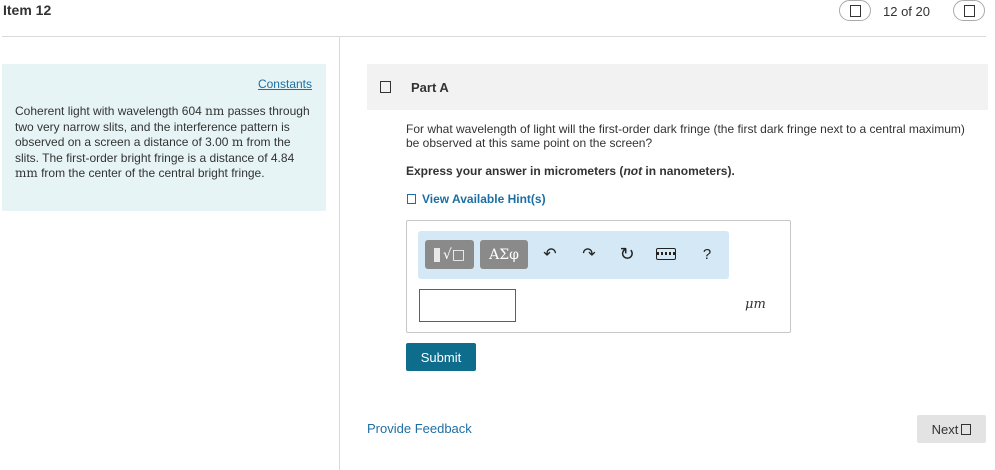 The height and width of the screenshot is (470, 995). What do you see at coordinates (550, 254) in the screenshot?
I see `undo-icon: ↶` at bounding box center [550, 254].